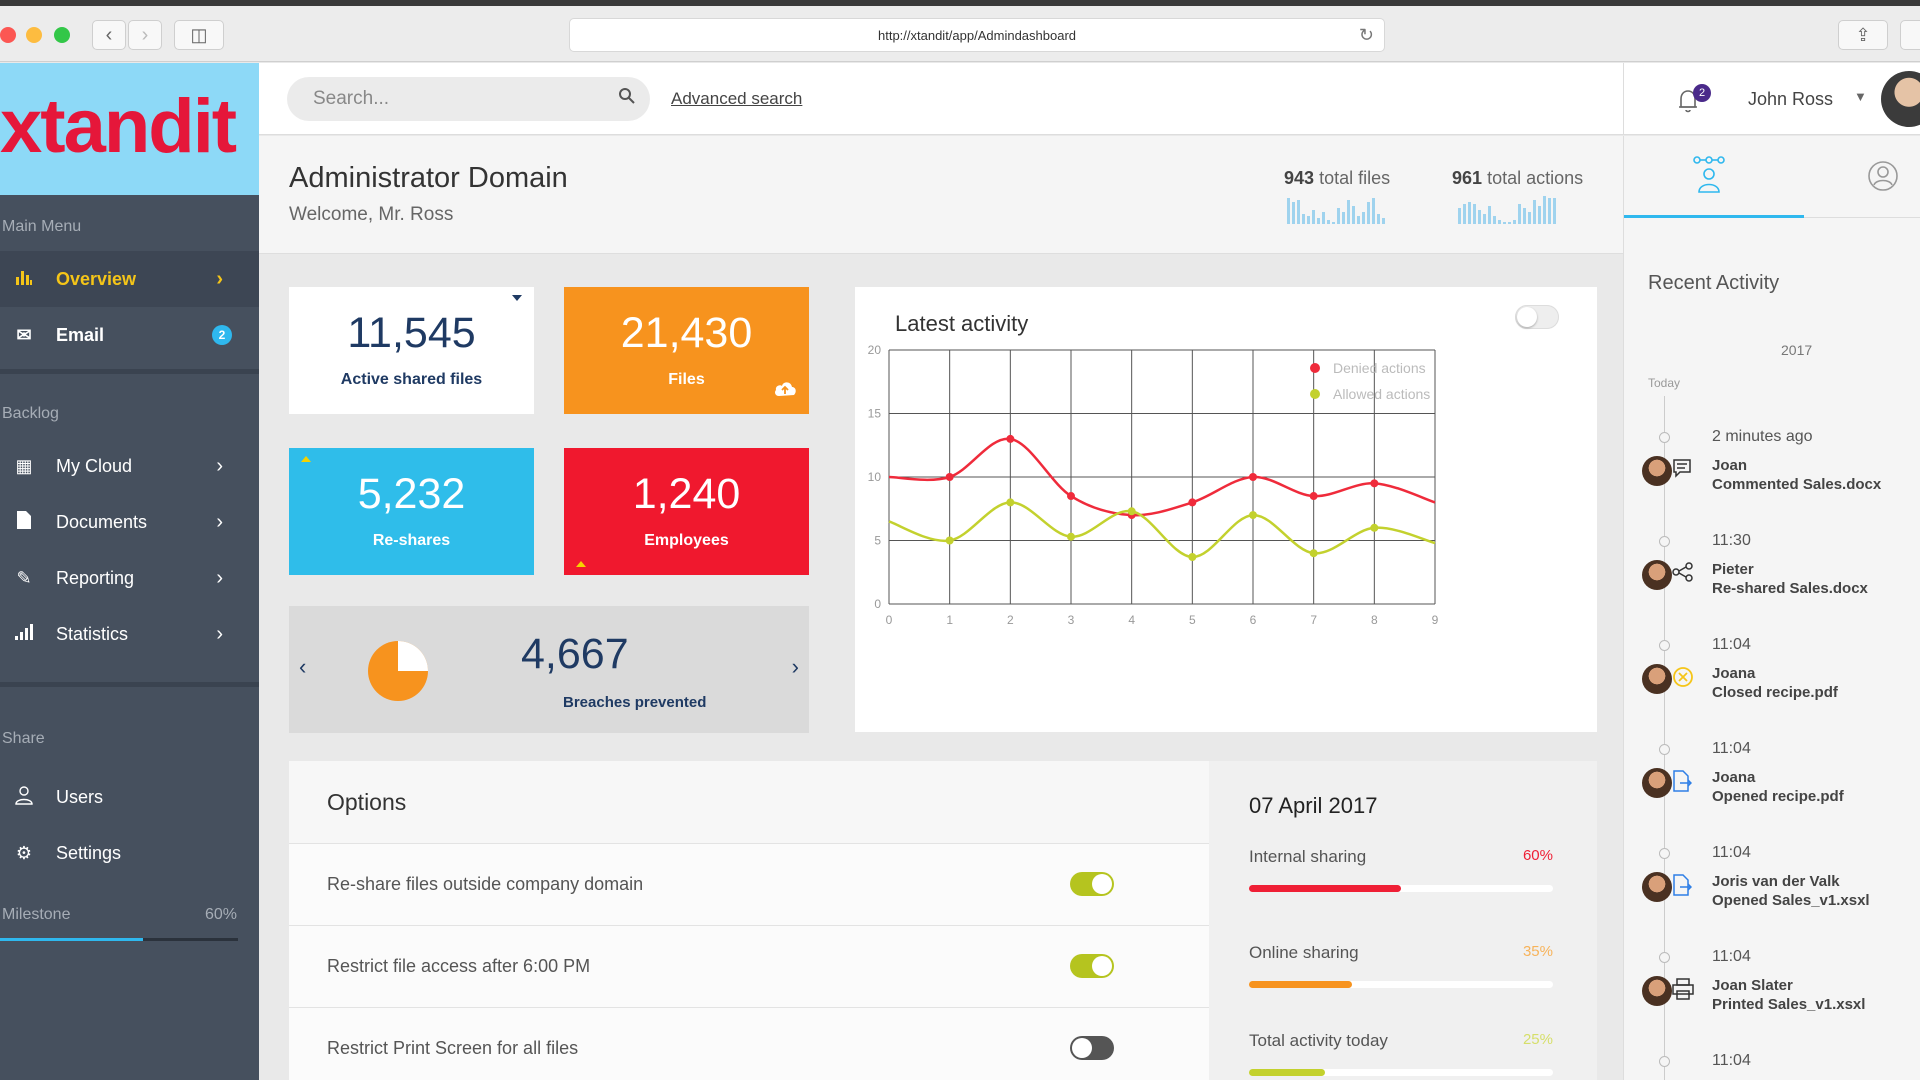  I want to click on advanced-search-link: Advanced search, so click(736, 99).